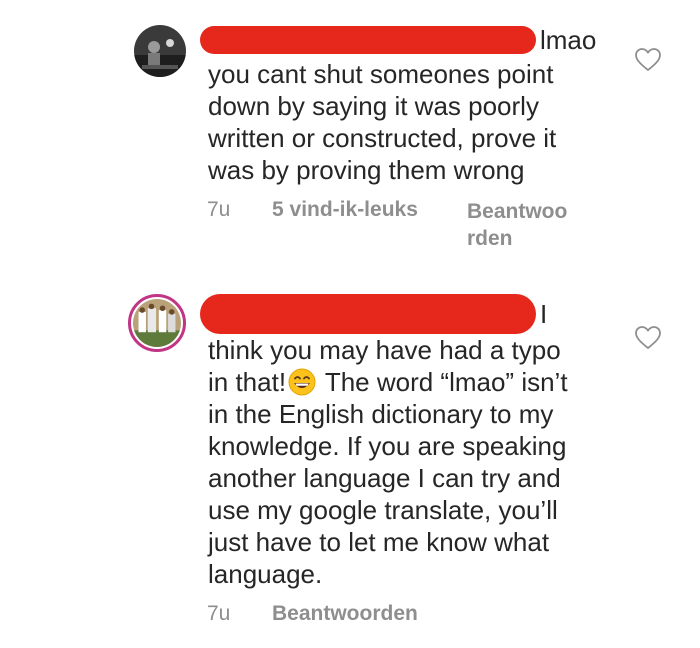  I want to click on grinning-face-emoji, so click(302, 382).